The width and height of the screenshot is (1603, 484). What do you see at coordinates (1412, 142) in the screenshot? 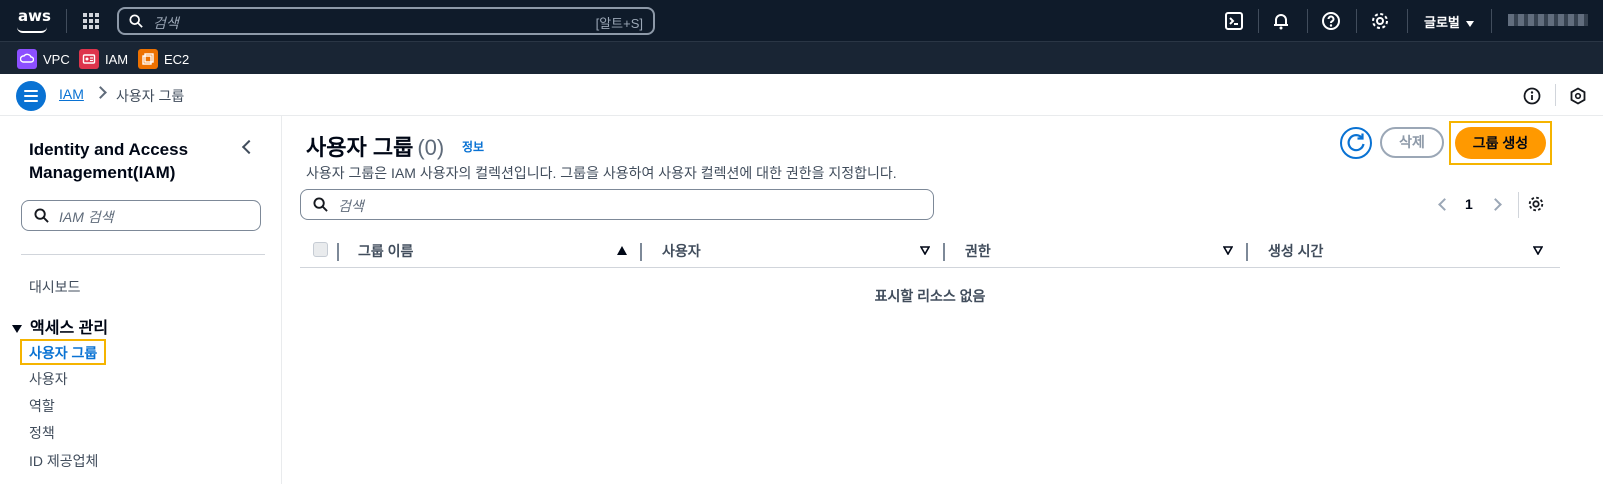
I see `delete-button: 삭제` at bounding box center [1412, 142].